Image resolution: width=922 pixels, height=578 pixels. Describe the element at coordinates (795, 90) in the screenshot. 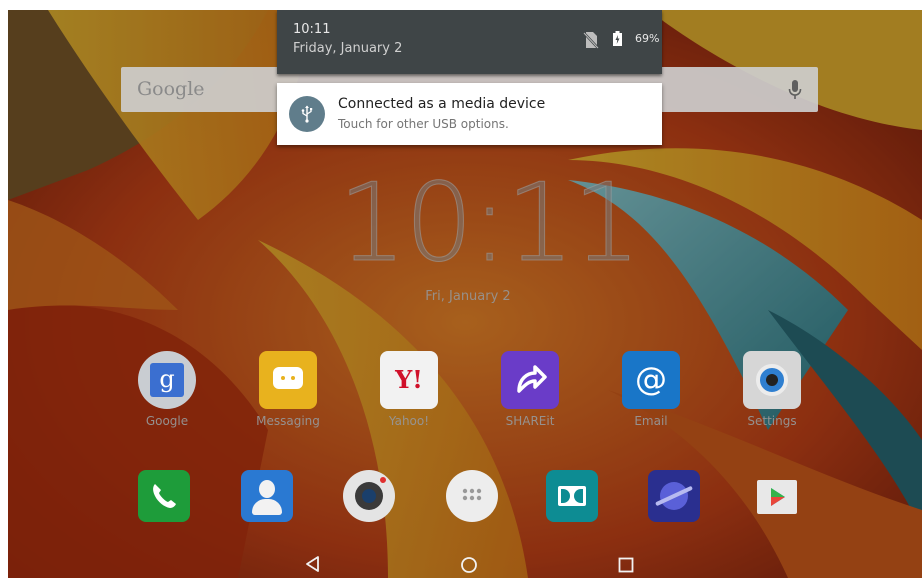

I see `mic-icon` at that location.